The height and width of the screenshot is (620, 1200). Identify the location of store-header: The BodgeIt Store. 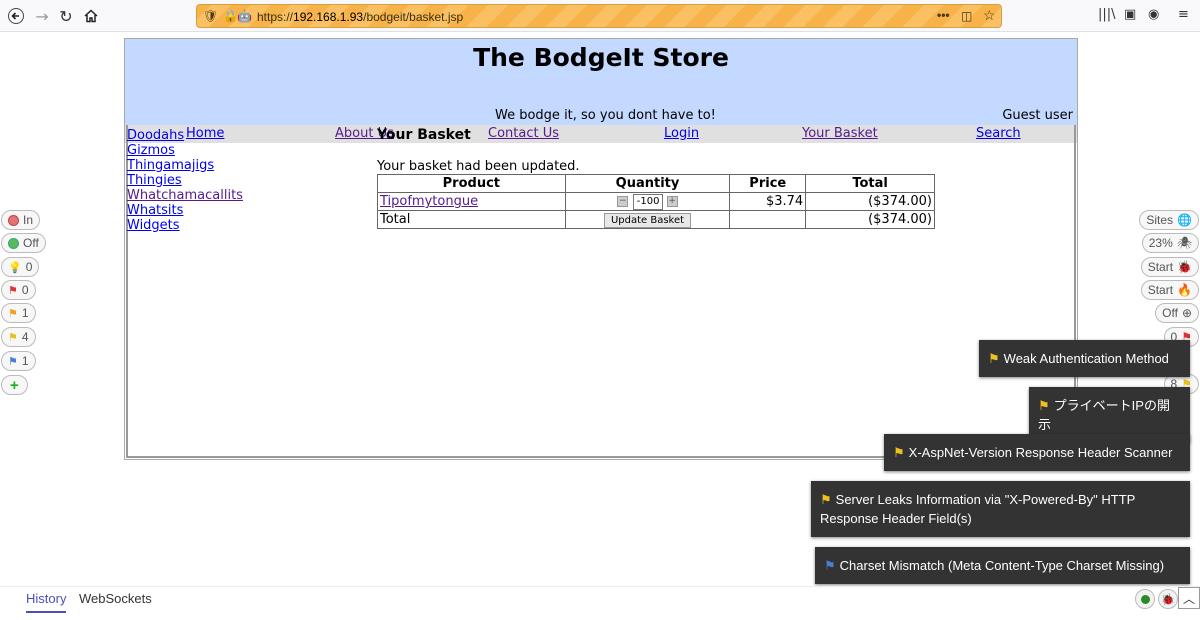
(601, 73).